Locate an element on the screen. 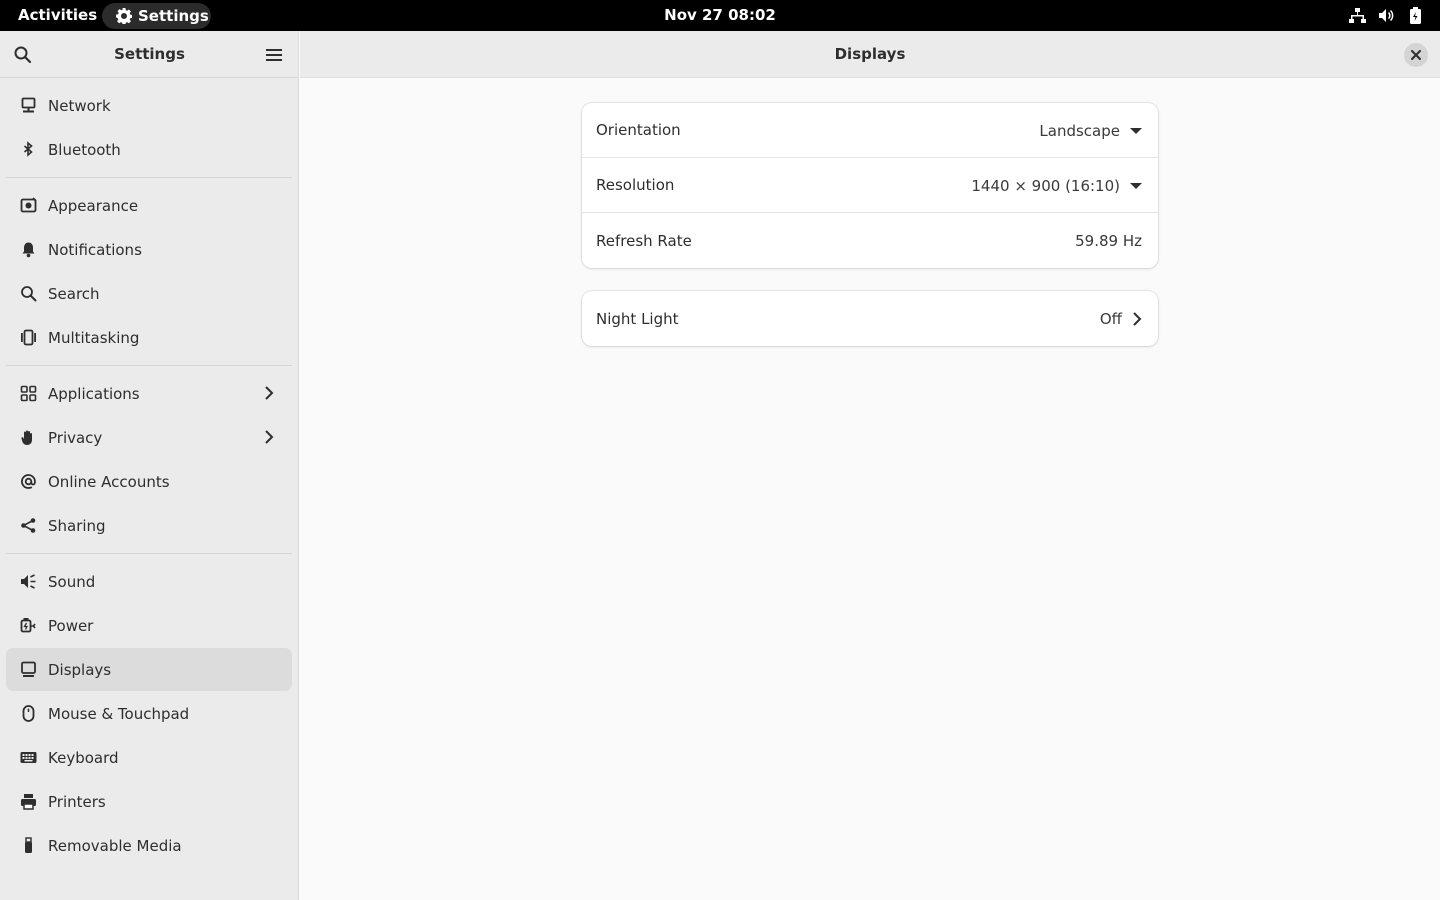  refresh-rate-label: Refresh Rate is located at coordinates (644, 240).